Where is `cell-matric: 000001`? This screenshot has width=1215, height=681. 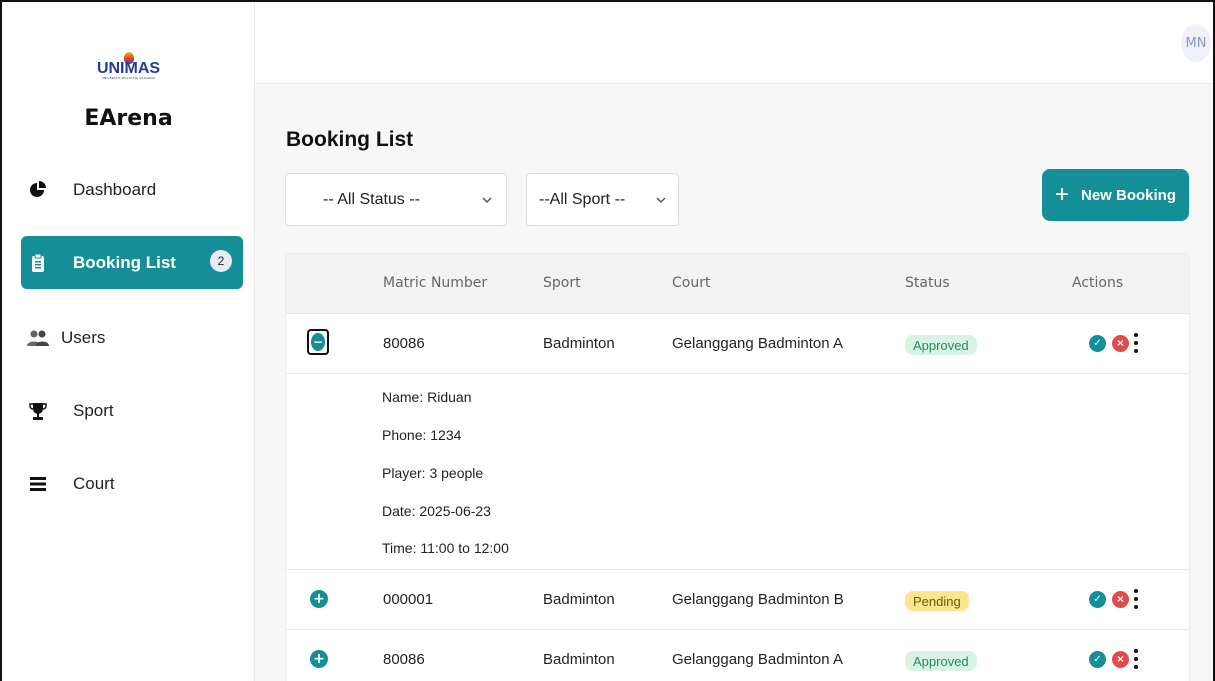 cell-matric: 000001 is located at coordinates (408, 599).